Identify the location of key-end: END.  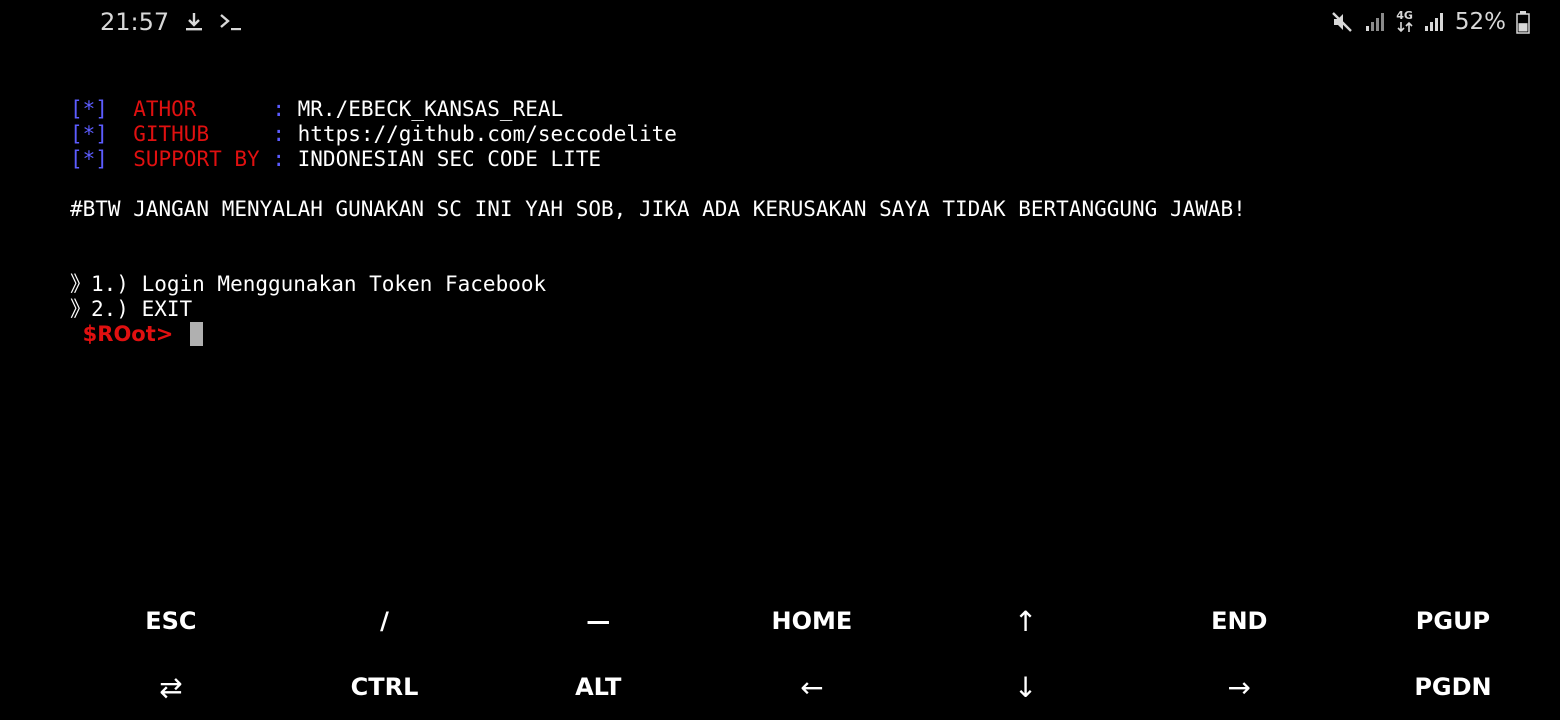
(1239, 621).